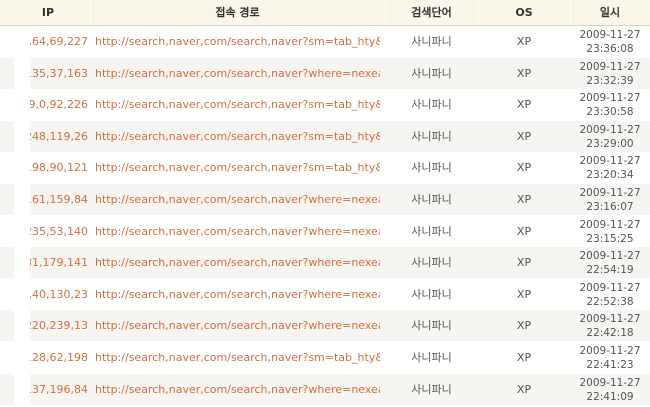  I want to click on datetime-cell: 2009-11-27 23:29:00, so click(610, 137).